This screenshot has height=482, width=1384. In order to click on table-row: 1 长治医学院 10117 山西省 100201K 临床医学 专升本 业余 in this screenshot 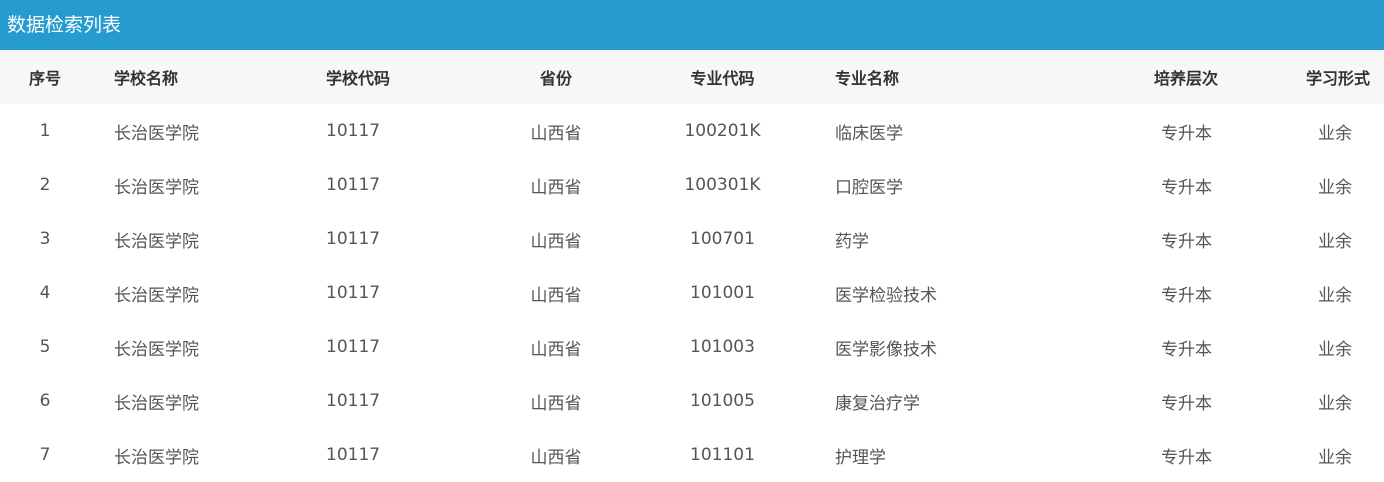, I will do `click(692, 131)`.